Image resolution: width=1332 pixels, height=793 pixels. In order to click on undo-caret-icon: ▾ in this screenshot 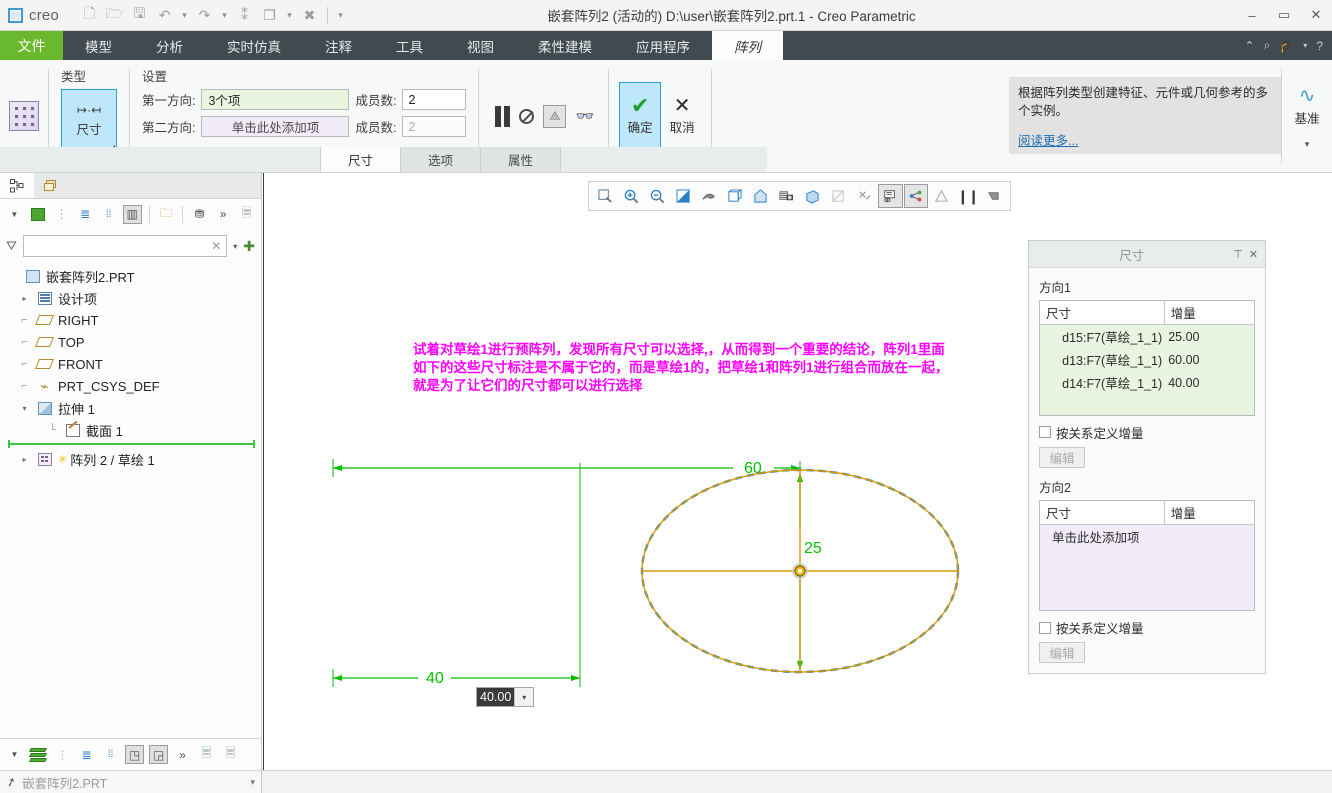, I will do `click(184, 15)`.